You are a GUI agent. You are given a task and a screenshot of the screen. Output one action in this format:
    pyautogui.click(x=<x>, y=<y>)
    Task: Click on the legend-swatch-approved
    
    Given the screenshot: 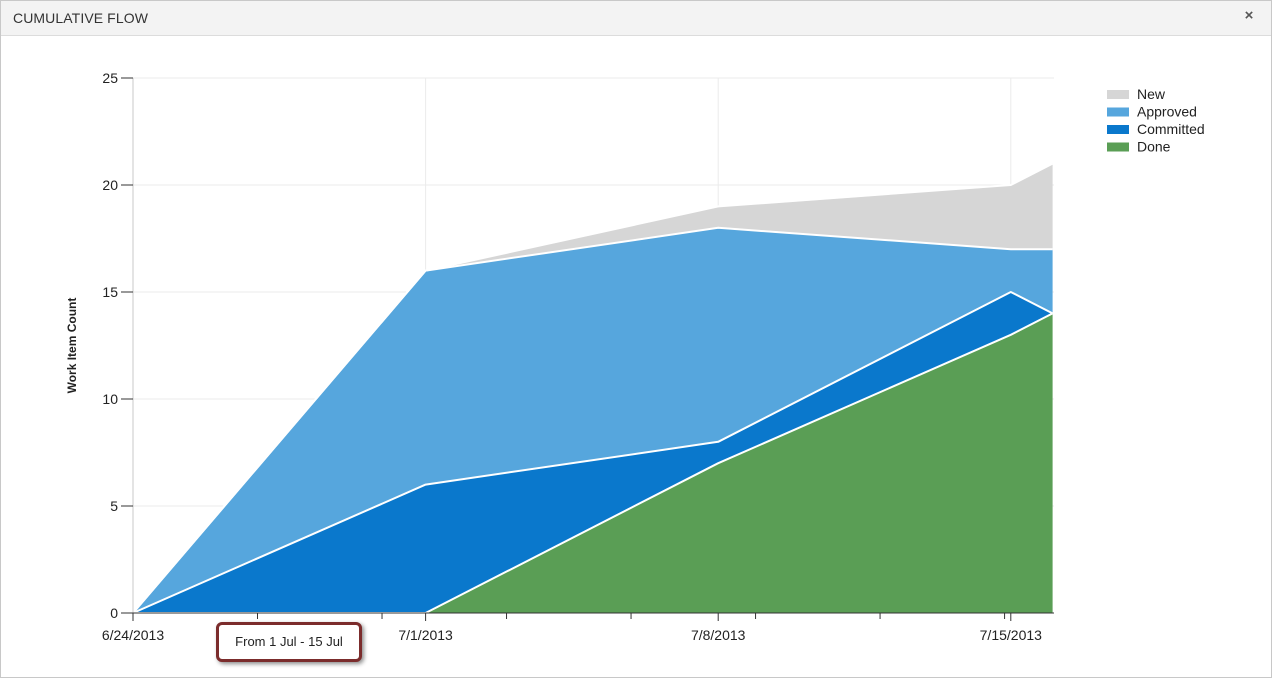 What is the action you would take?
    pyautogui.click(x=1118, y=112)
    